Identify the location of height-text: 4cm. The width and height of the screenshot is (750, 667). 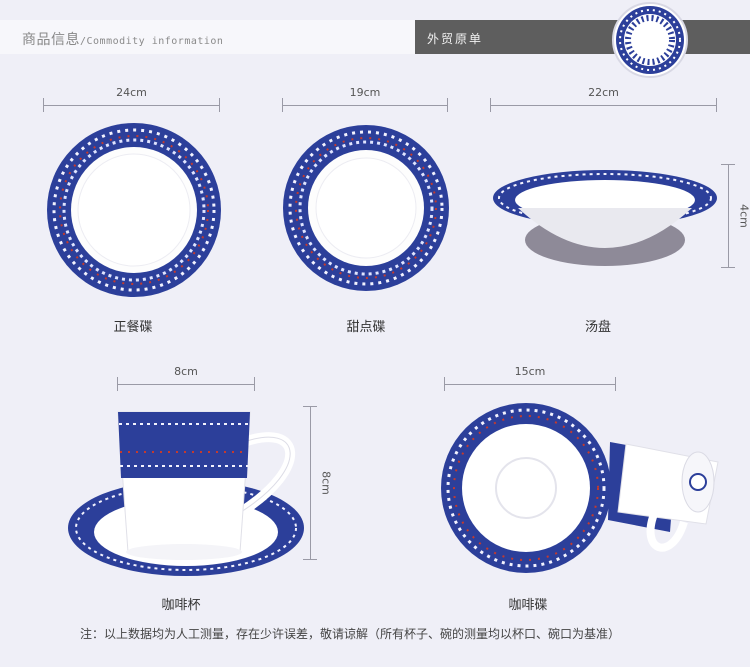
(743, 216).